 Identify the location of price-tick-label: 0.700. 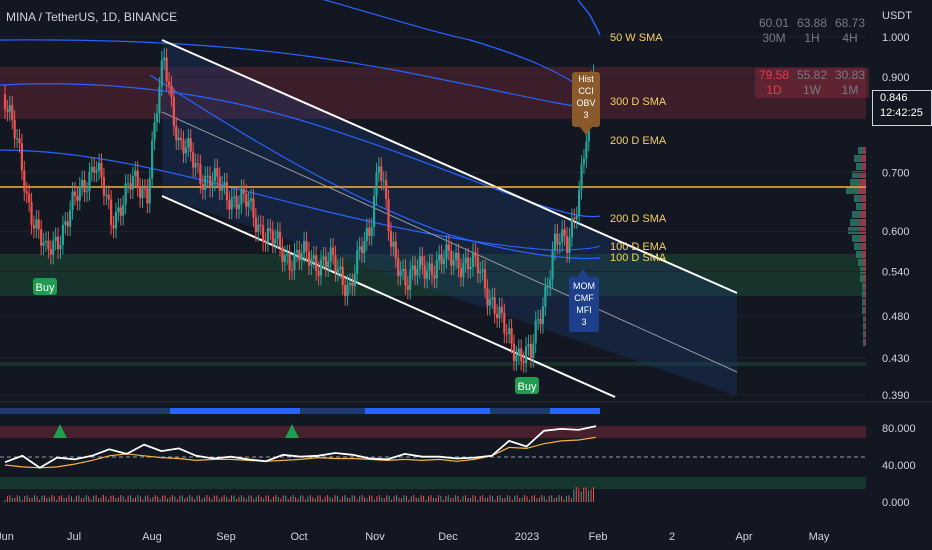
(896, 174).